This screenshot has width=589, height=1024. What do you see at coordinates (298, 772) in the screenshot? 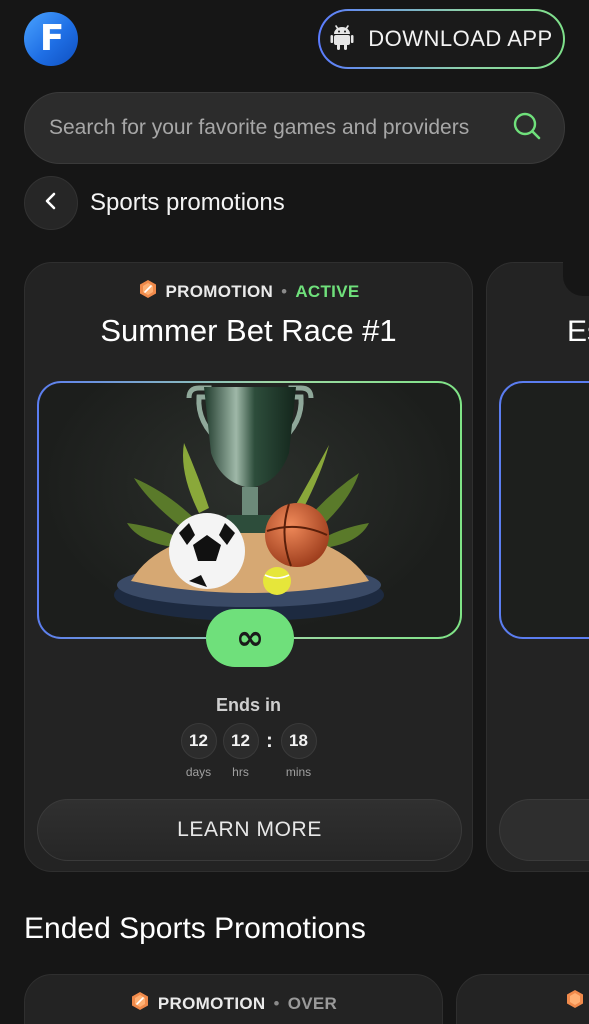
I see `countdown-minutes-caption: mins` at bounding box center [298, 772].